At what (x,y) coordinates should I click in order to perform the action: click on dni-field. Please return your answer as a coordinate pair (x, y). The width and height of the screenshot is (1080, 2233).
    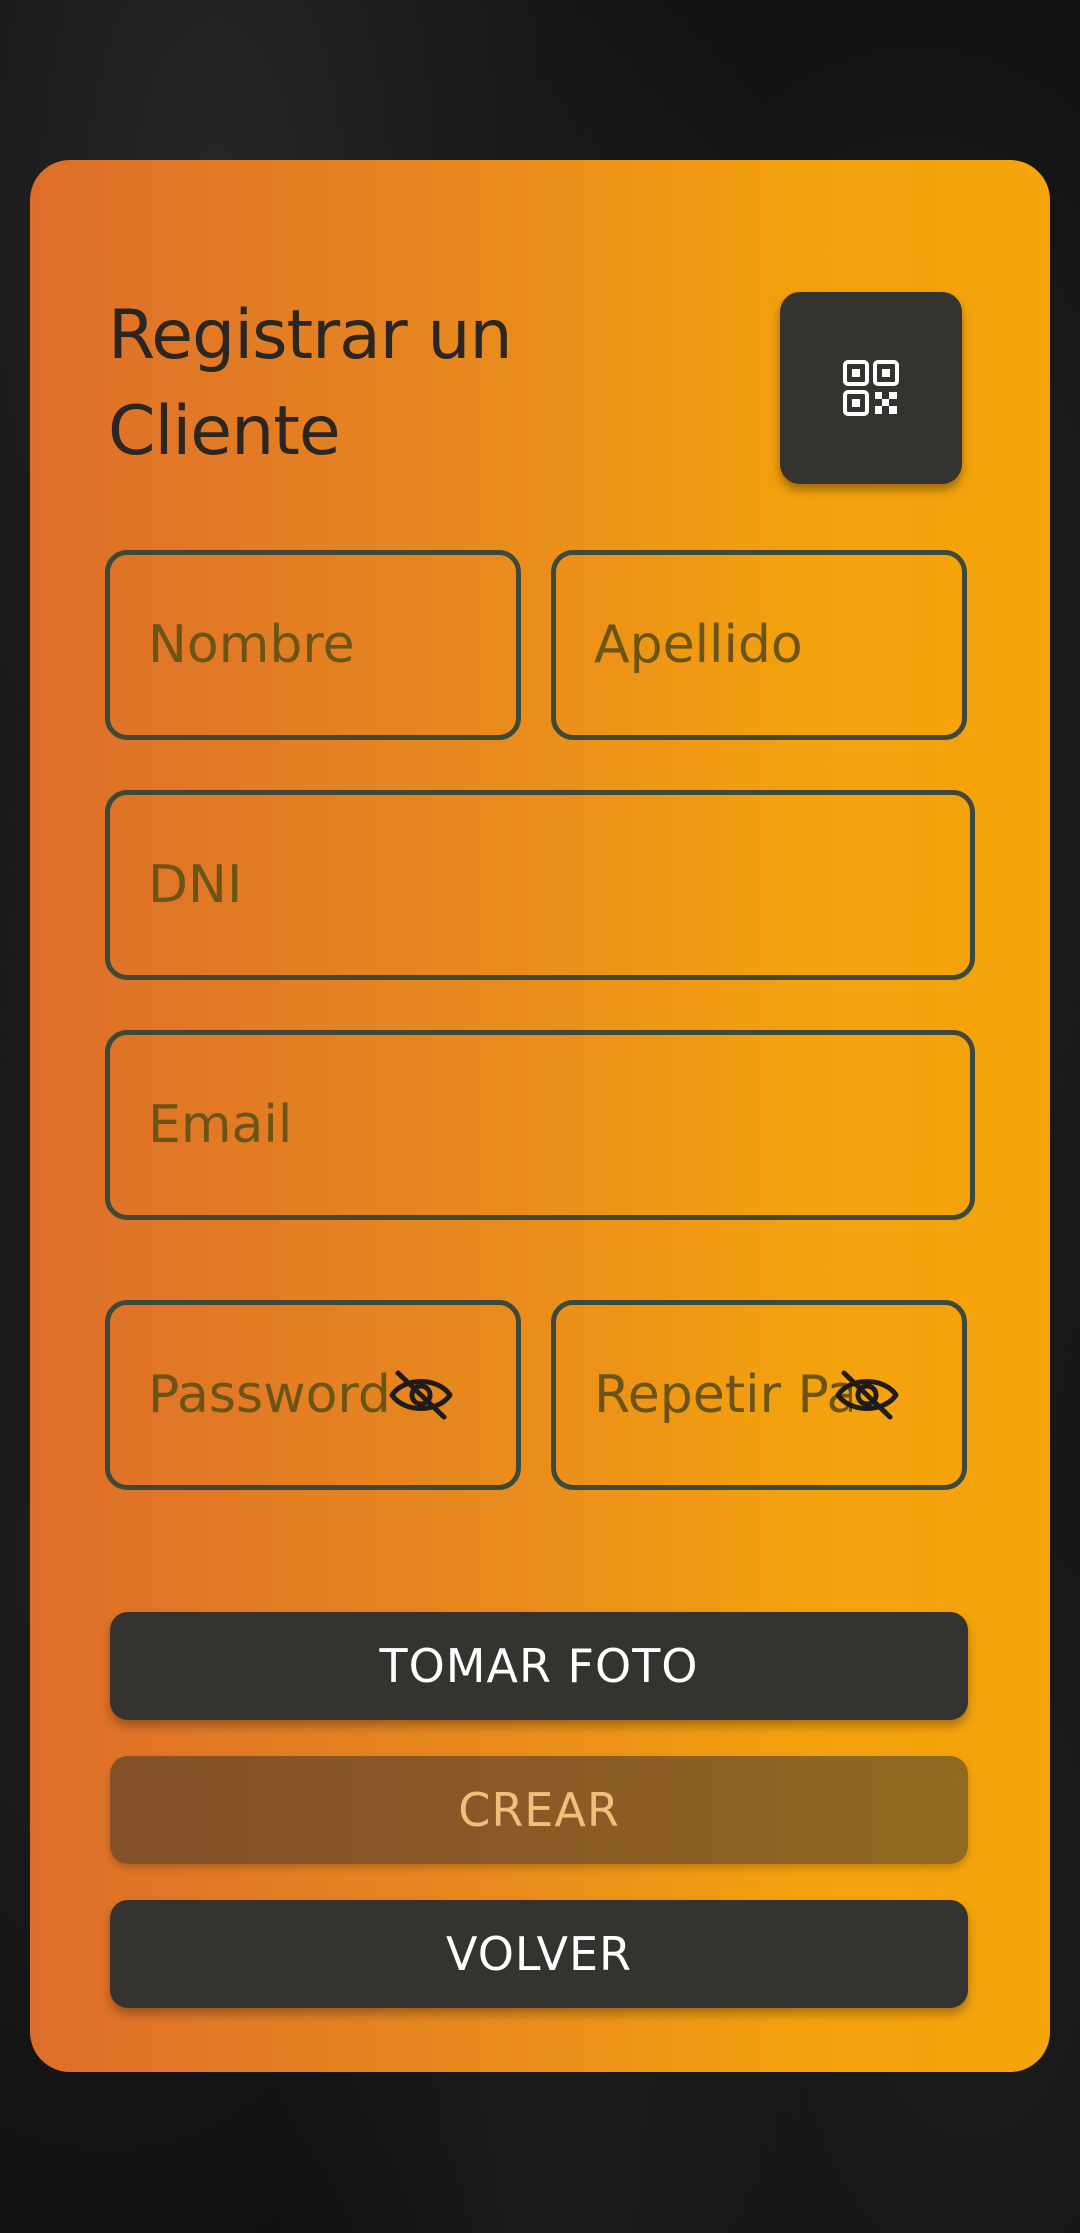
    Looking at the image, I should click on (540, 885).